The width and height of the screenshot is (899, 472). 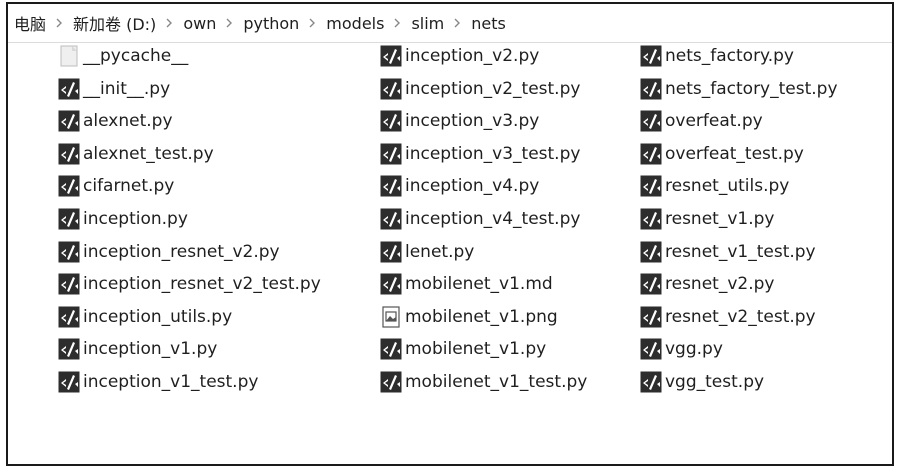 I want to click on file-item: resnet_utils.py, so click(x=714, y=186).